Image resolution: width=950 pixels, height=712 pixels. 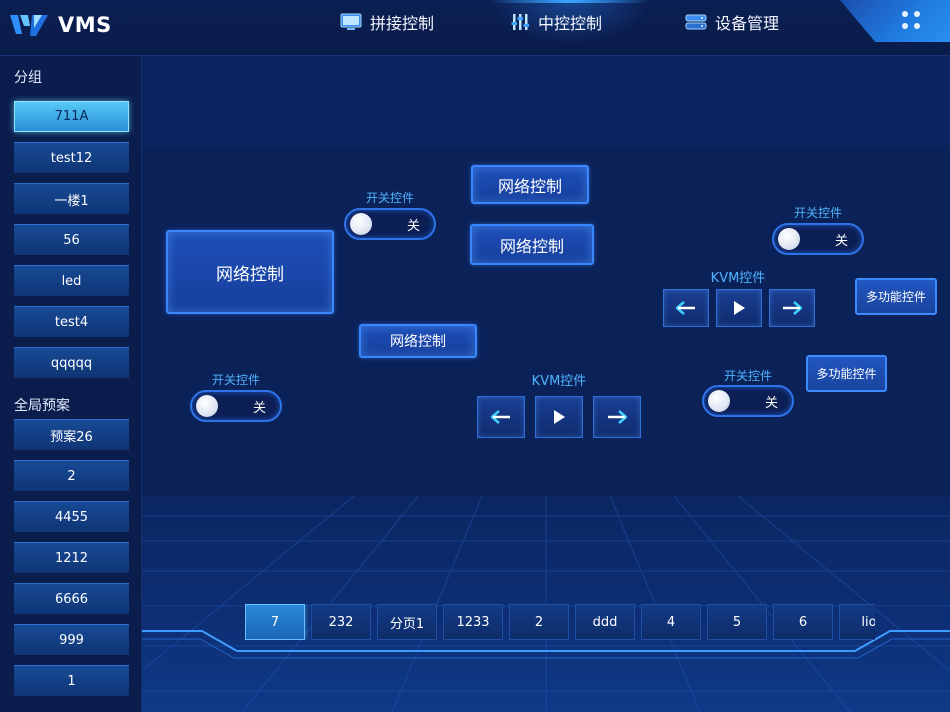 I want to click on page-tab: 5, so click(x=737, y=622).